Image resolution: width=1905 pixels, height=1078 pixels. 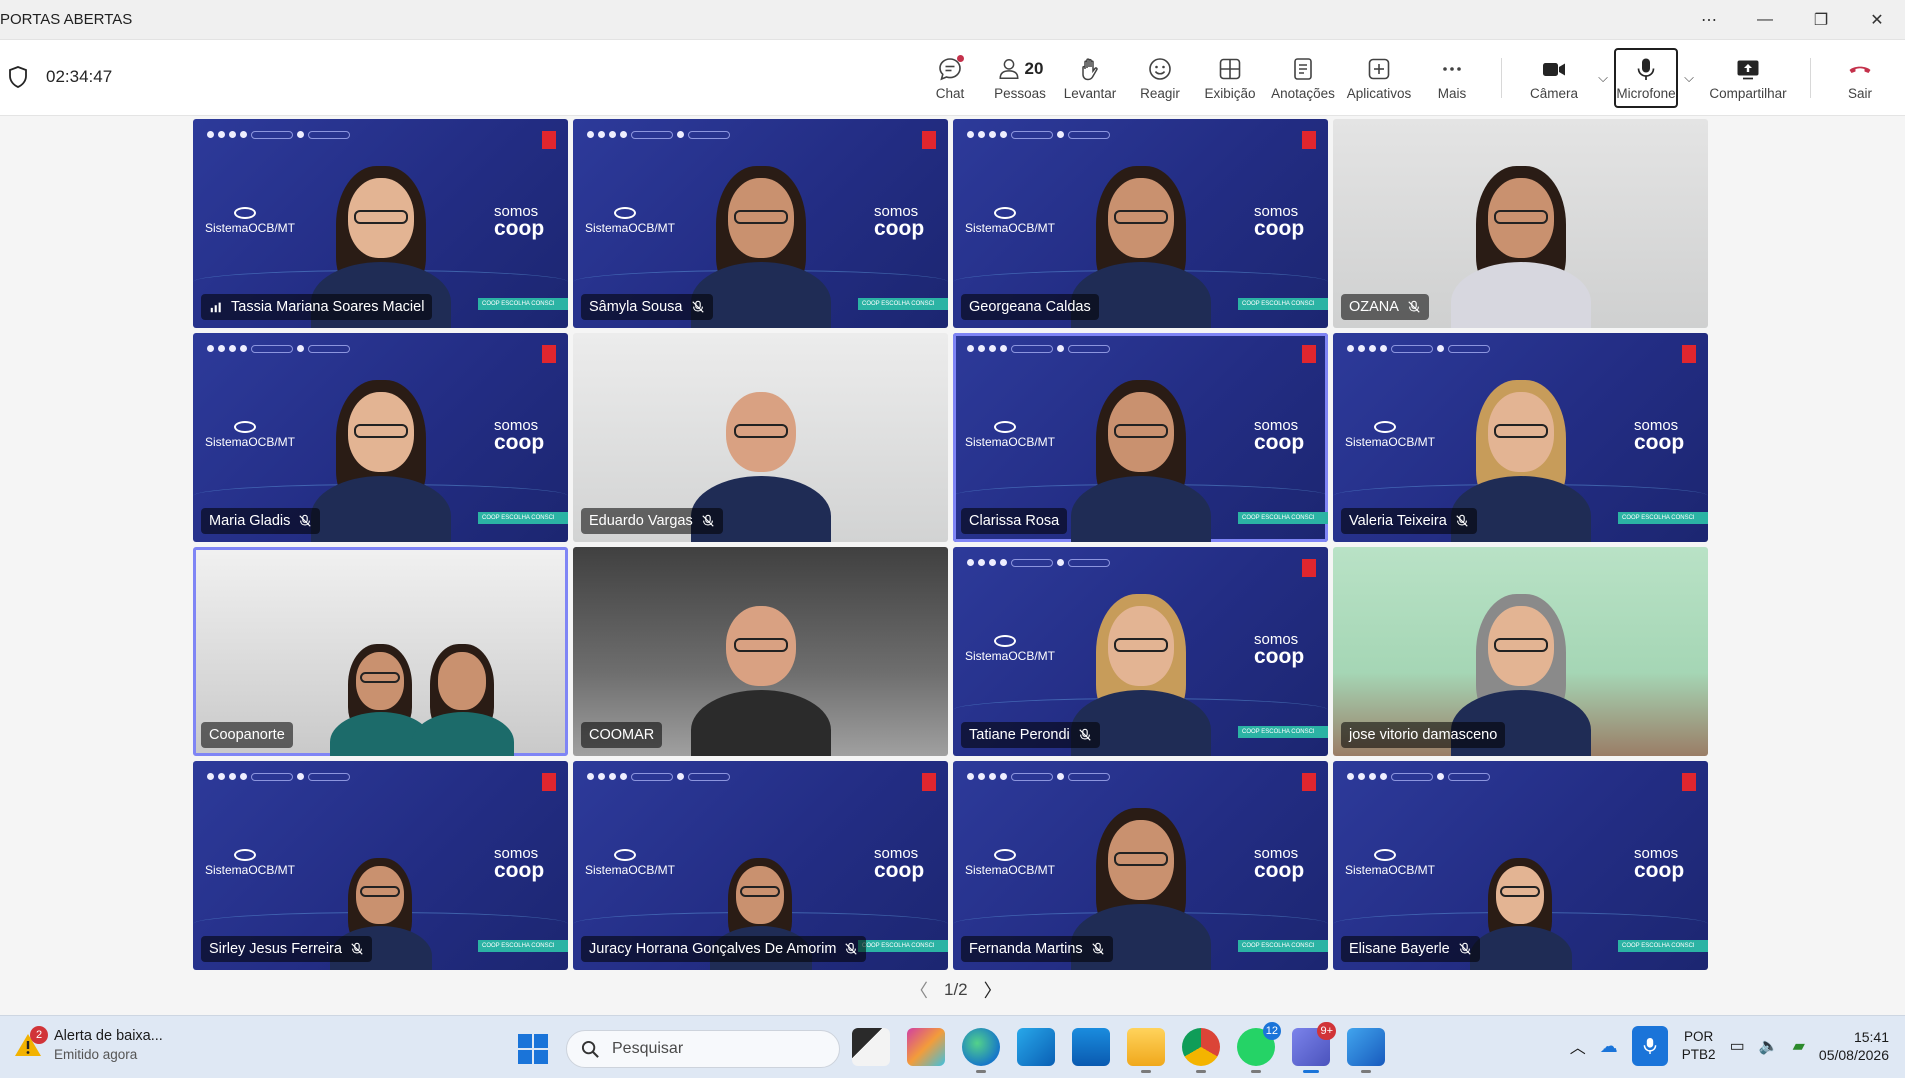 I want to click on language-code: POR, so click(x=1699, y=1037).